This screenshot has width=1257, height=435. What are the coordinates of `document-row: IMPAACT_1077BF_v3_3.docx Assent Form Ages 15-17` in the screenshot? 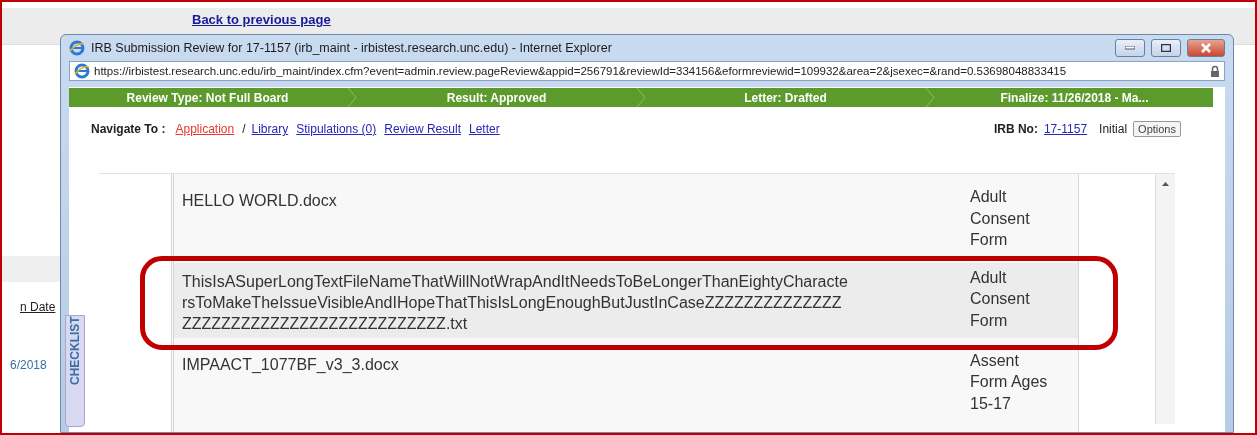 It's located at (626, 381).